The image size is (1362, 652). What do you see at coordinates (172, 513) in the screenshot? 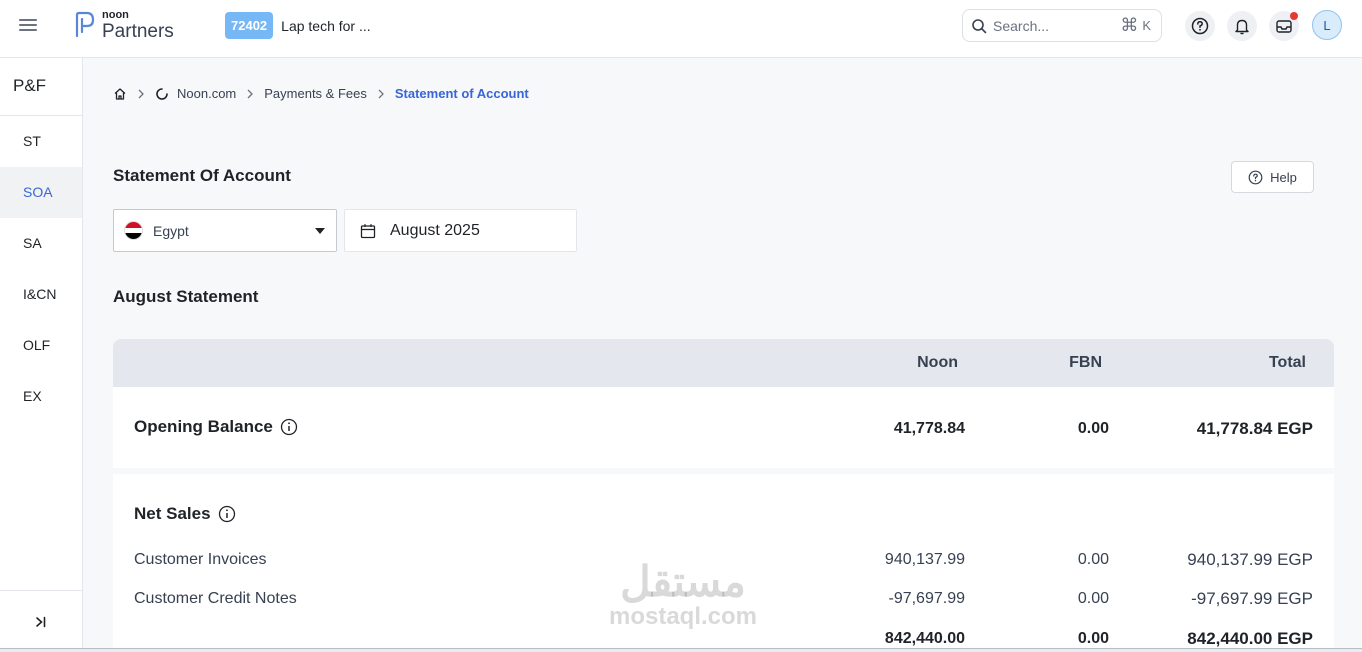
I see `net-sales-label: Net Sales` at bounding box center [172, 513].